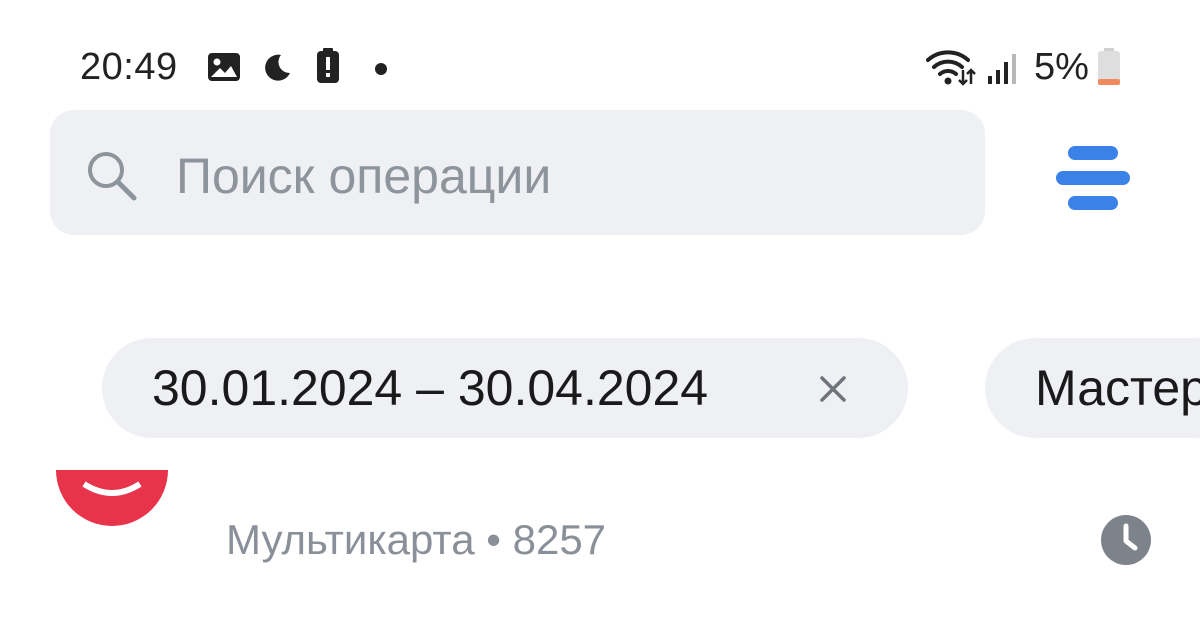 Image resolution: width=1200 pixels, height=628 pixels. I want to click on gallery-icon, so click(224, 67).